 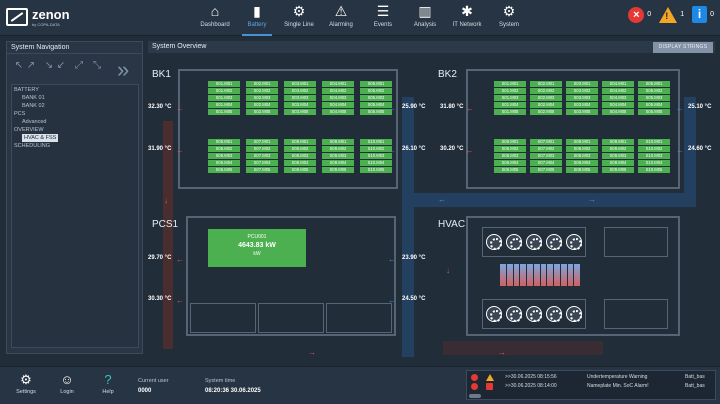 What do you see at coordinates (425, 18) in the screenshot?
I see `nav-analysis: ▥ Analysis` at bounding box center [425, 18].